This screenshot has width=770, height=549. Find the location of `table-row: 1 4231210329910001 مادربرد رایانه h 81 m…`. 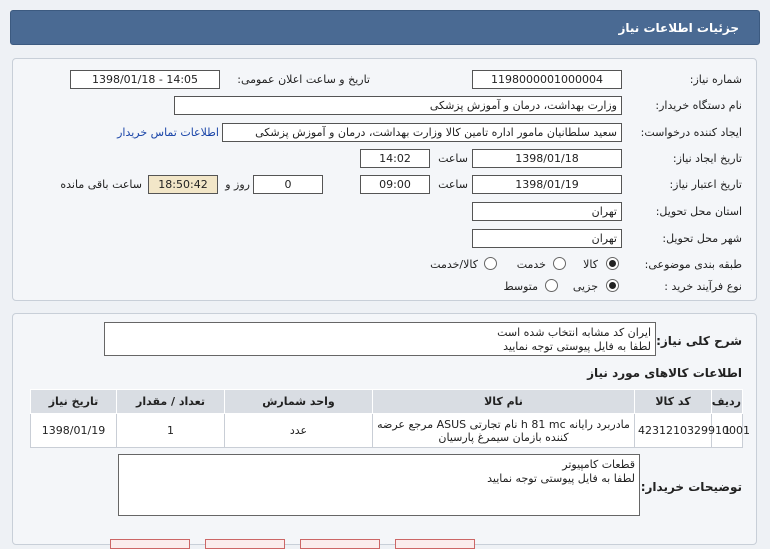

table-row: 1 4231210329910001 مادربرد رایانه h 81 m… is located at coordinates (390, 430).